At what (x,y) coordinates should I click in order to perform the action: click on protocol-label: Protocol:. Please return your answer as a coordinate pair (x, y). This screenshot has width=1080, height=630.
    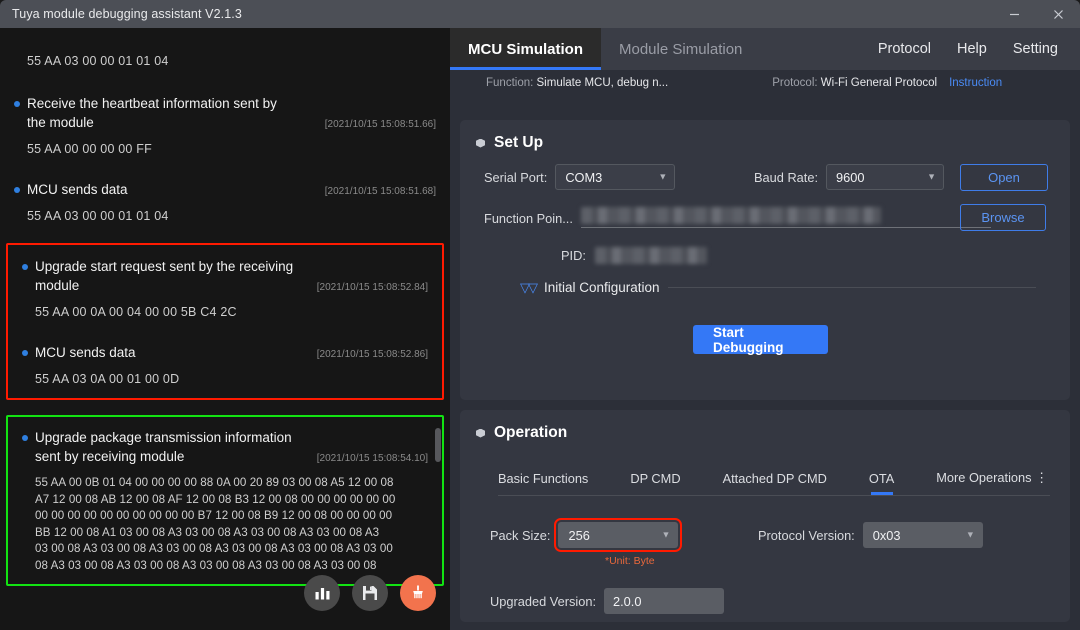
    Looking at the image, I should click on (795, 83).